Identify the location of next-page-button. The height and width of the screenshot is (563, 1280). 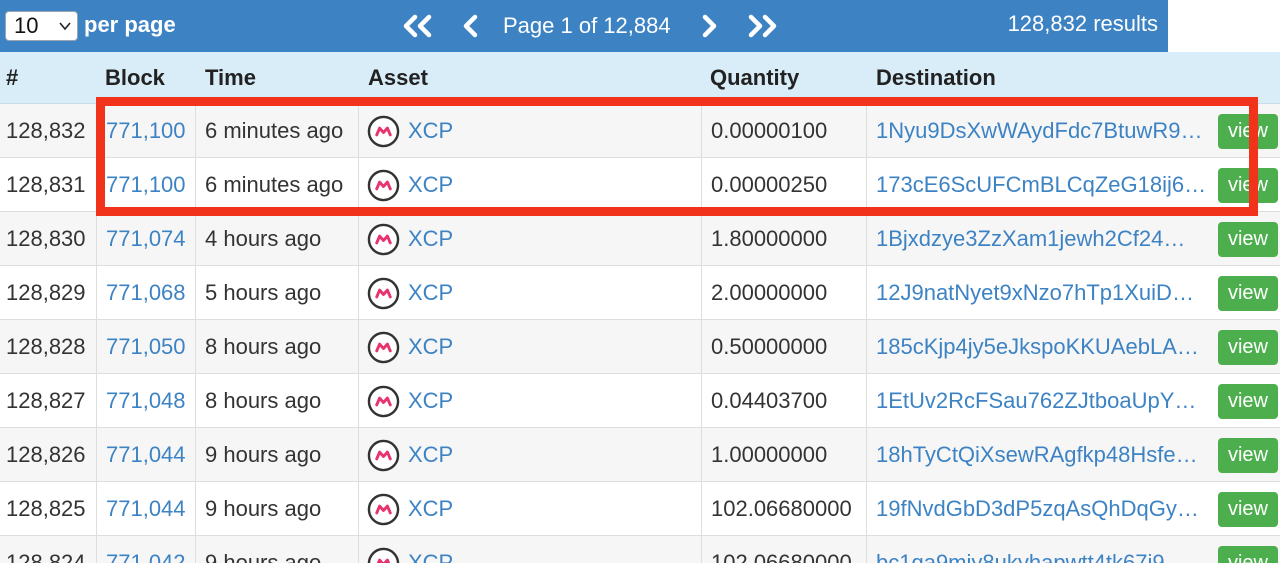
(709, 26).